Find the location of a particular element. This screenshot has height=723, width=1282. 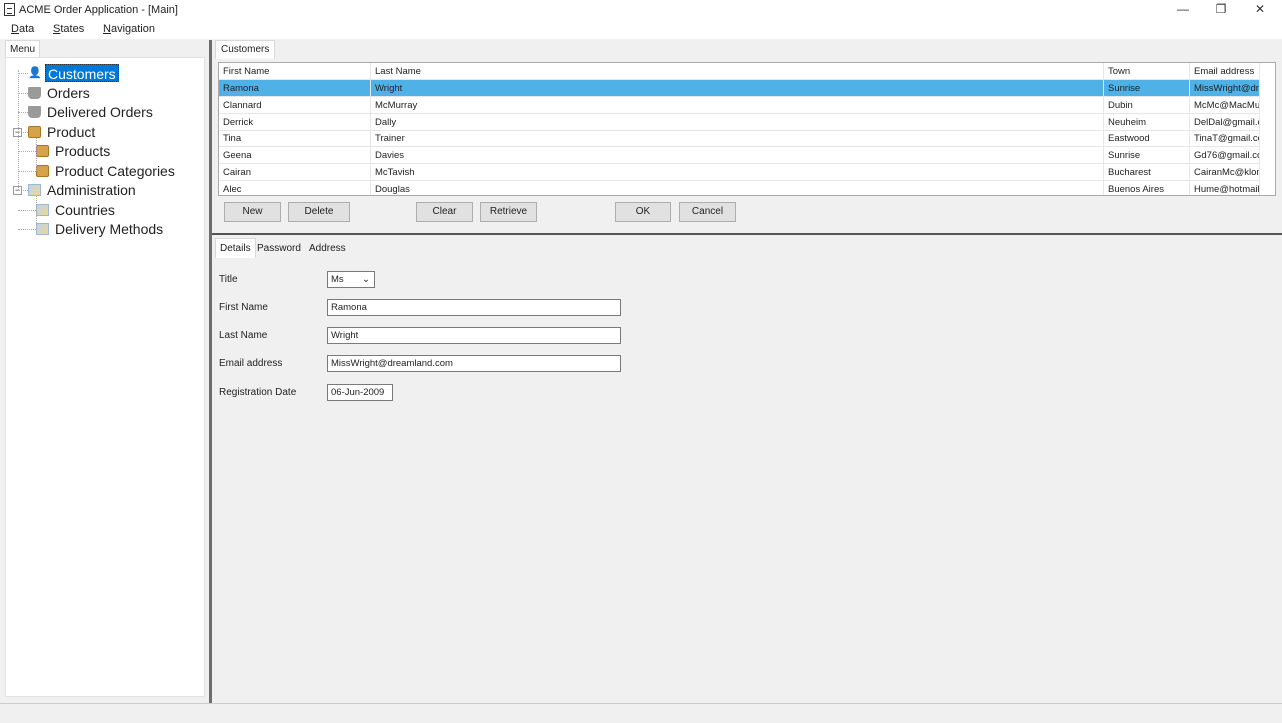

table-cell: Hume@hotmail.c is located at coordinates (1225, 187).